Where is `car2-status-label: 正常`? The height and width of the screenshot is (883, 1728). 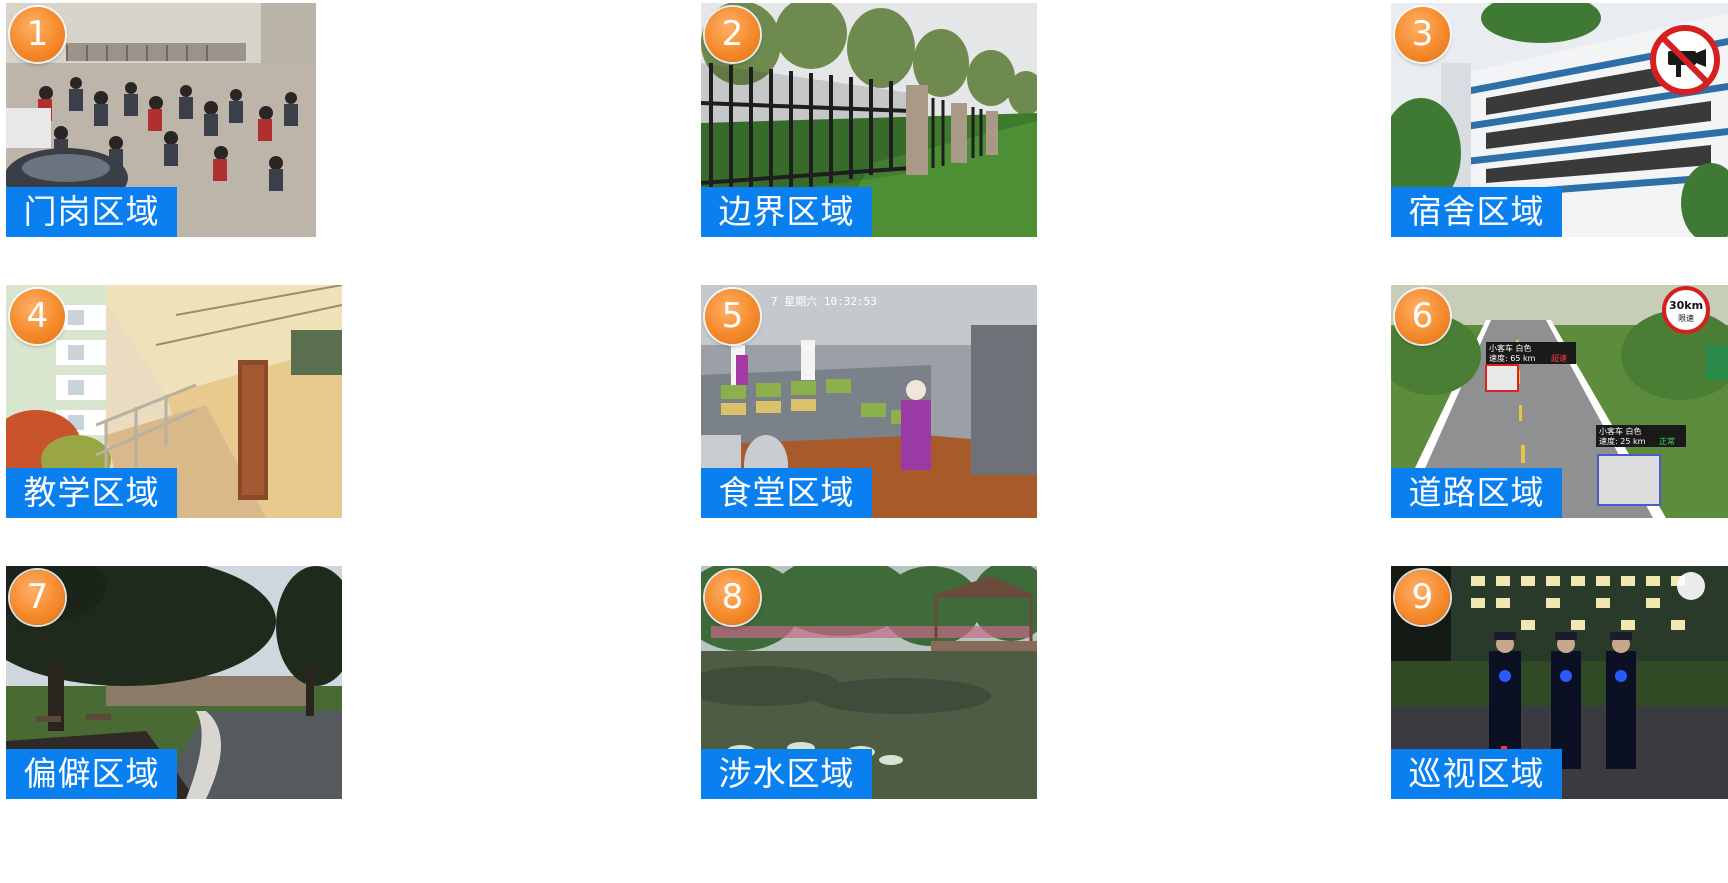 car2-status-label: 正常 is located at coordinates (1667, 441).